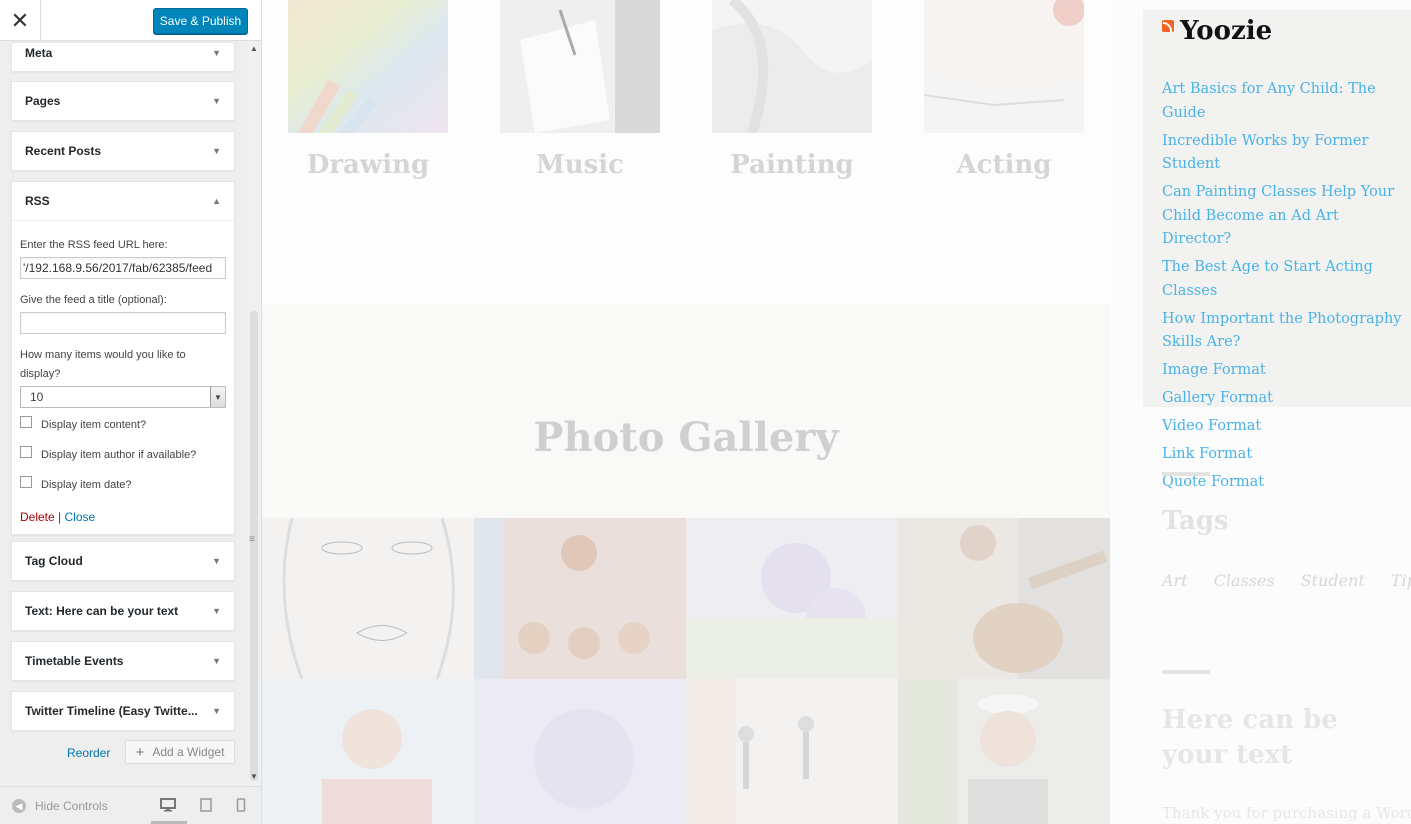 The width and height of the screenshot is (1411, 824). I want to click on widget-recent-posts: Recent Posts ▼, so click(123, 151).